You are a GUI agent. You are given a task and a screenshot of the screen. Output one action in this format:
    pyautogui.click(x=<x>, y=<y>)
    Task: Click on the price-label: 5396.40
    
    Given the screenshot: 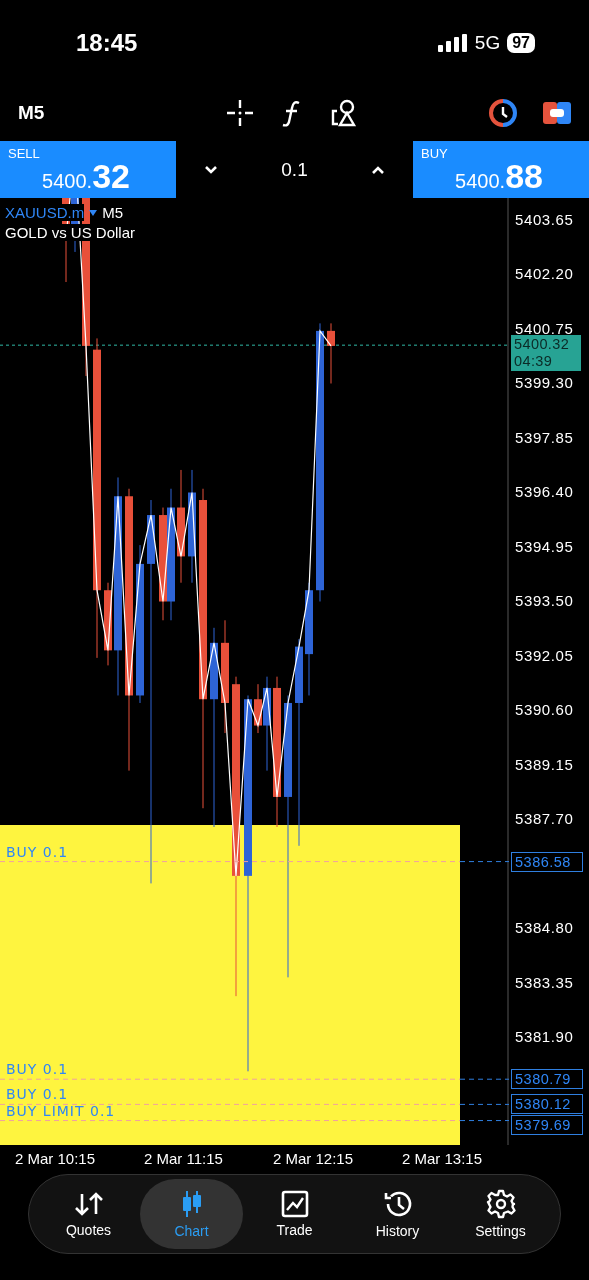 What is the action you would take?
    pyautogui.click(x=544, y=492)
    